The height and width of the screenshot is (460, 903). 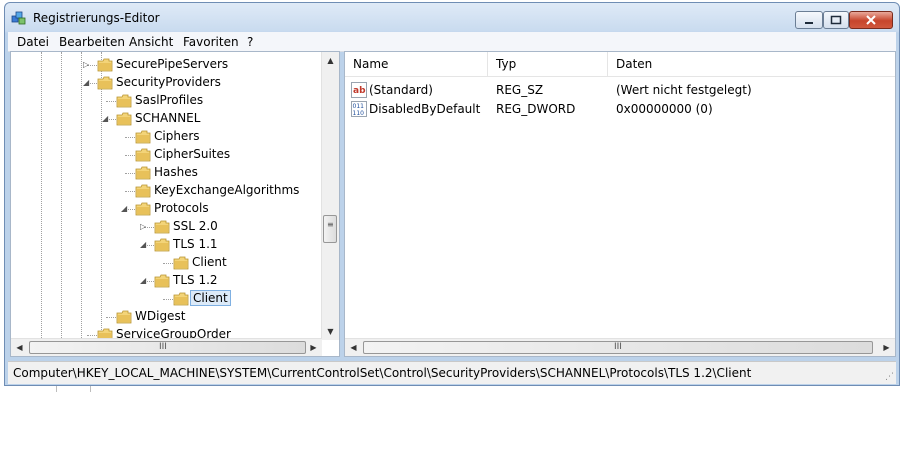 I want to click on tree-item: ◢ TLS 1.1, so click(x=166, y=245).